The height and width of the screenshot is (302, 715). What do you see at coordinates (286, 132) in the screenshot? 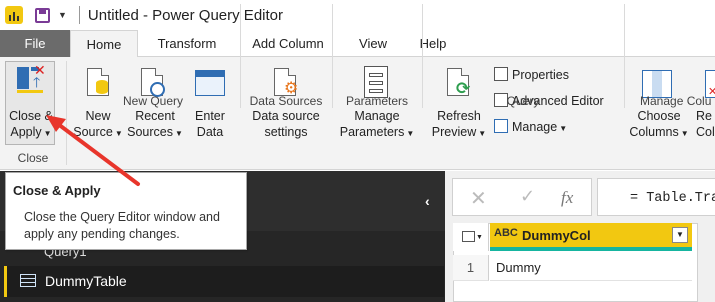
I see `data-source-settings-line2: settings` at bounding box center [286, 132].